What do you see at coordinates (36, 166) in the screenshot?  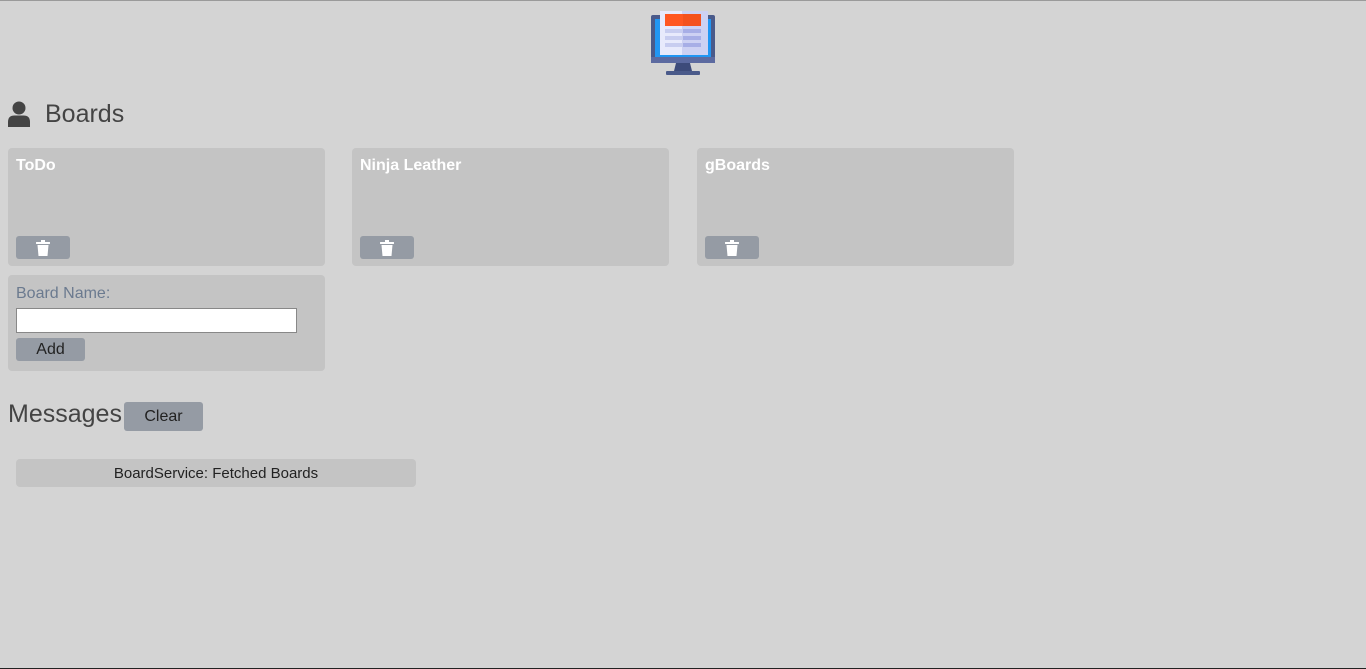 I see `board-name: ToDo` at bounding box center [36, 166].